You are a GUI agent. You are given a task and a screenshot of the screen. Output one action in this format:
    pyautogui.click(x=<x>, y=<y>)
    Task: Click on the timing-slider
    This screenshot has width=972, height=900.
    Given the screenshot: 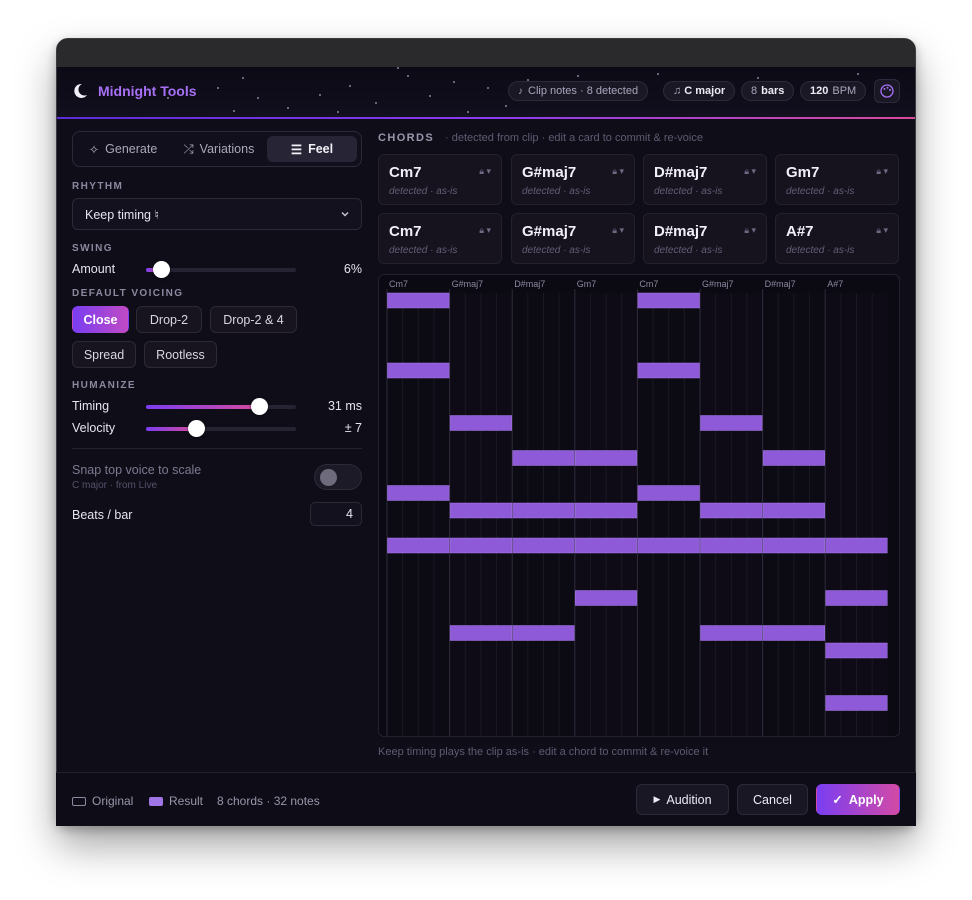 What is the action you would take?
    pyautogui.click(x=221, y=406)
    